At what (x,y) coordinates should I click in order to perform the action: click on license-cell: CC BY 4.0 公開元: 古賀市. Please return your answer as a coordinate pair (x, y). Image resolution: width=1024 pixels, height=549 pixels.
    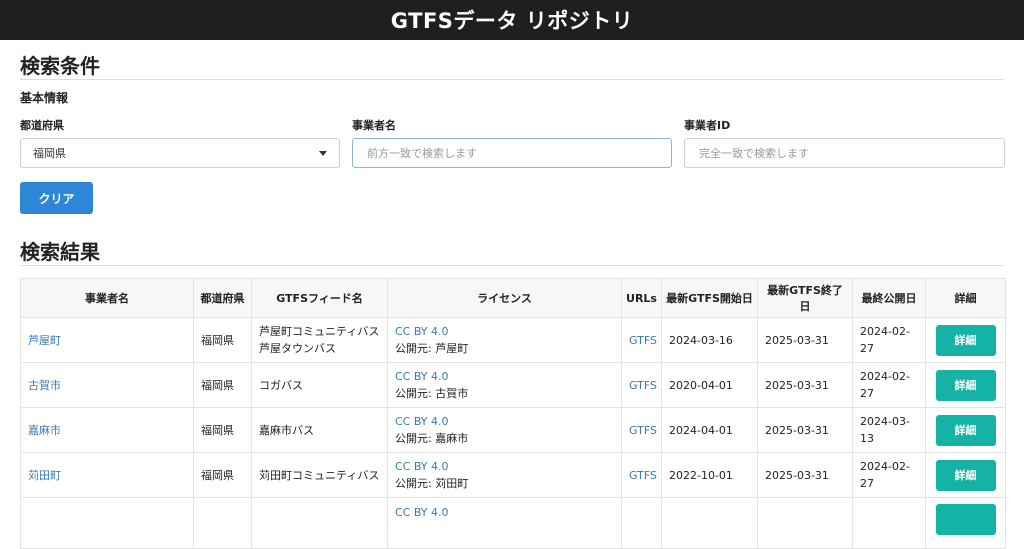
    Looking at the image, I should click on (504, 385).